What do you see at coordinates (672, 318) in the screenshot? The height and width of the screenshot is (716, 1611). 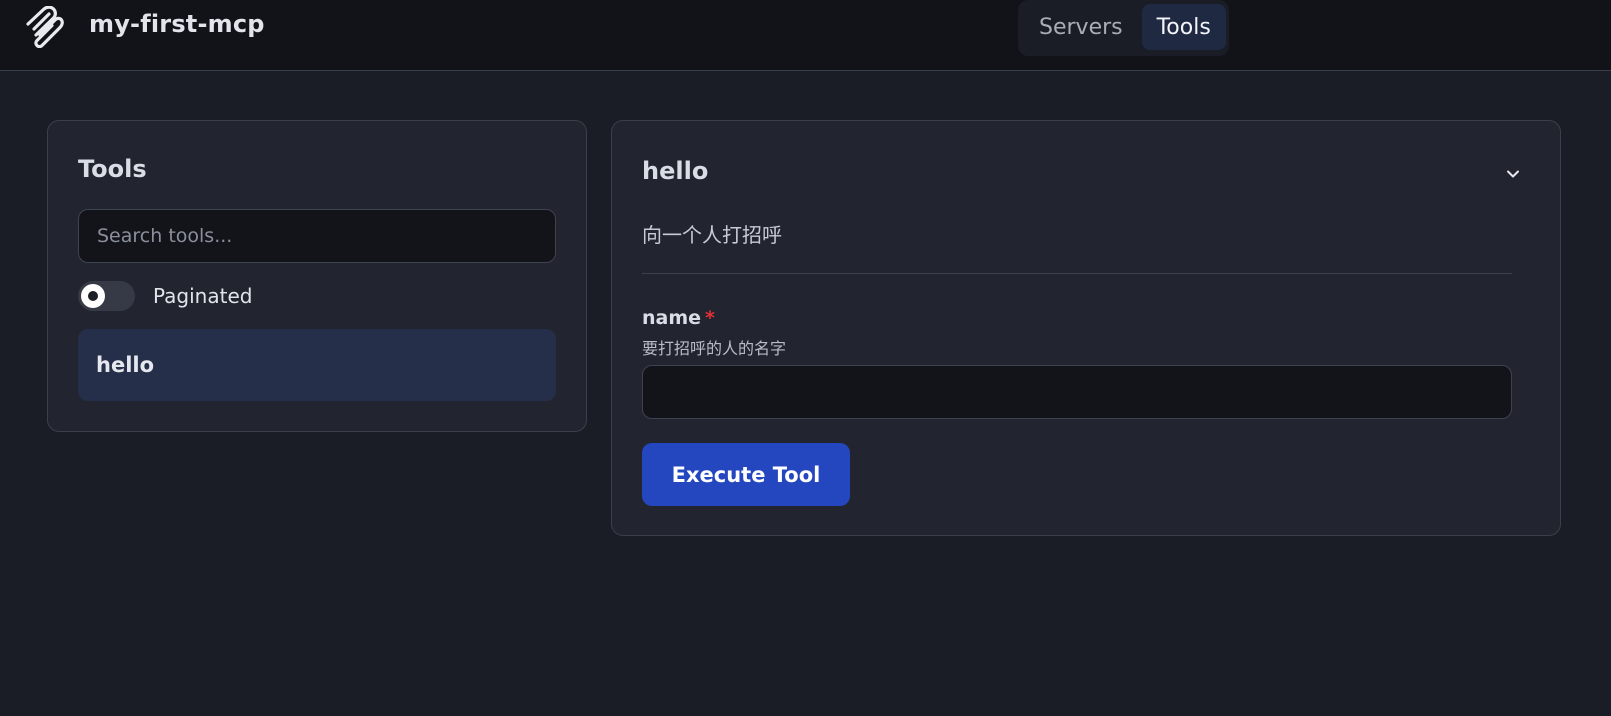 I see `param-name-text: name` at bounding box center [672, 318].